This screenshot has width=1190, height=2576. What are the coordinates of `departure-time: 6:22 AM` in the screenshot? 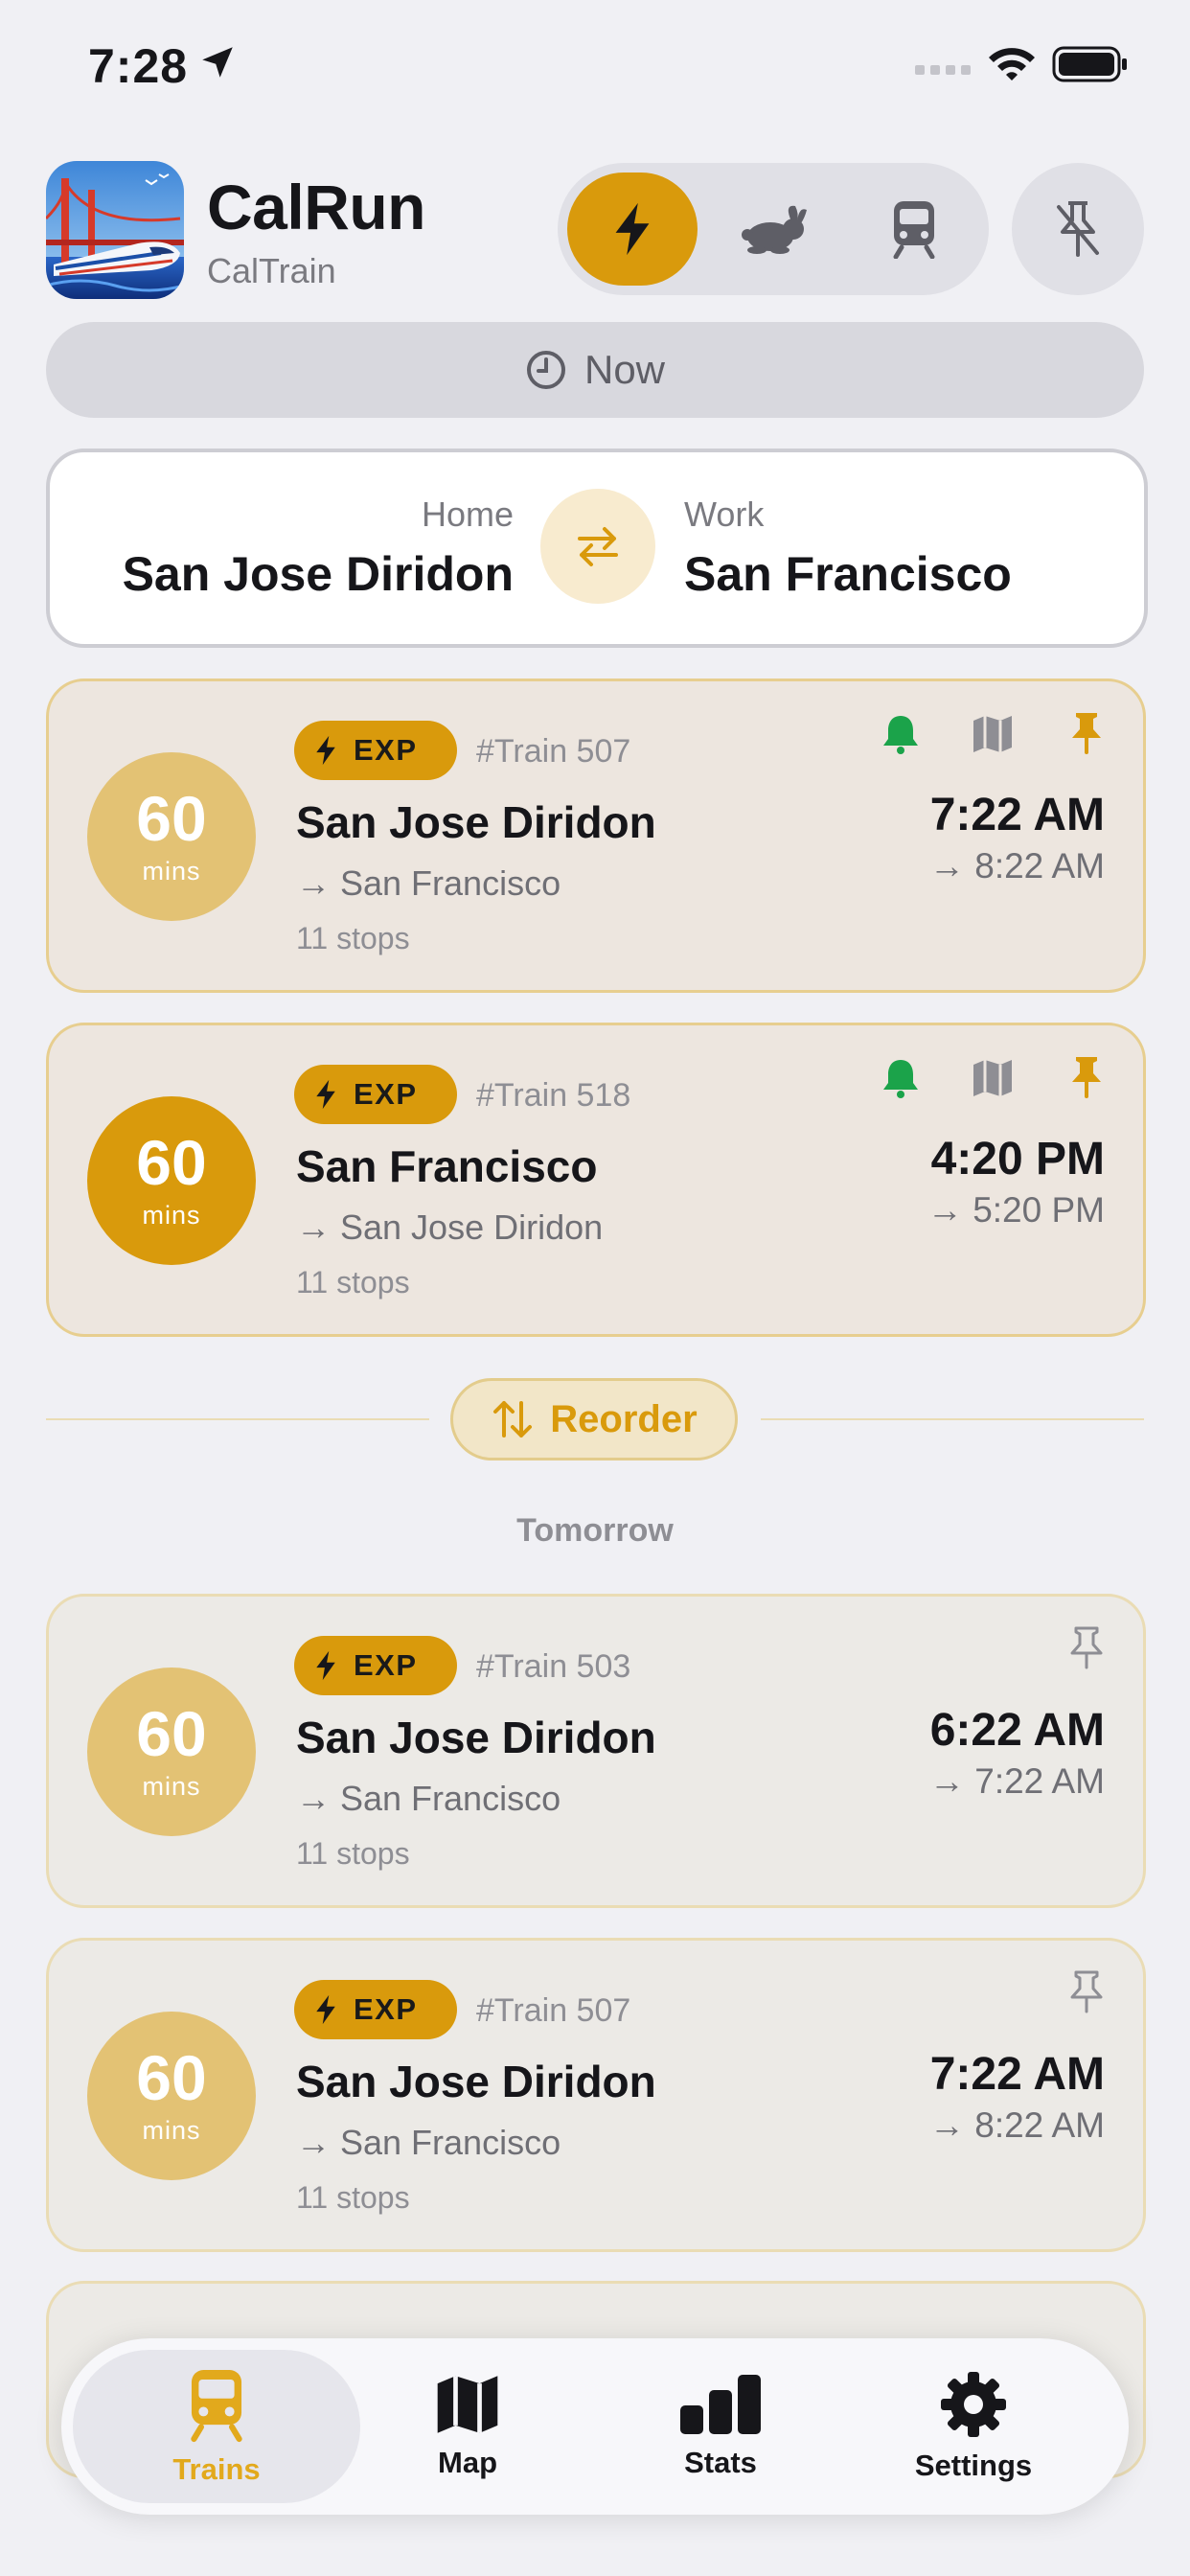 It's located at (1017, 1730).